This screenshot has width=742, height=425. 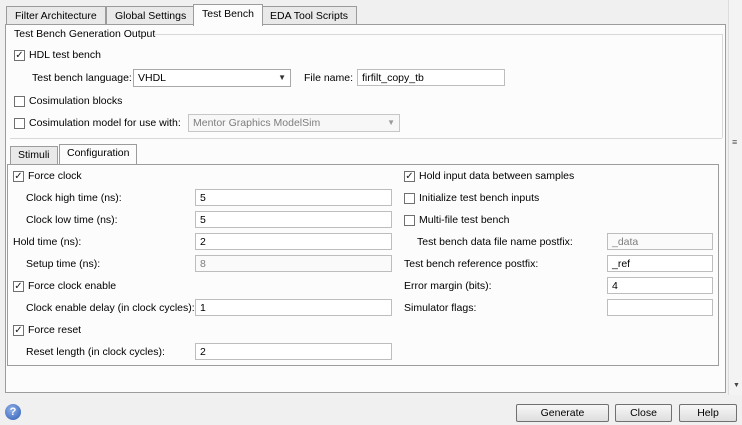 I want to click on language-select: VHDL ▼, so click(x=212, y=78).